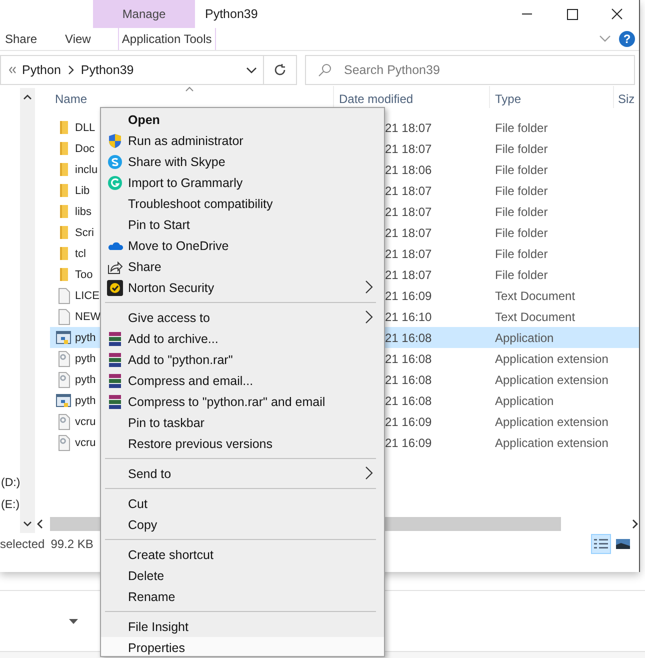 Image resolution: width=645 pixels, height=658 pixels. Describe the element at coordinates (144, 14) in the screenshot. I see `ribbon-group-label: Manage` at that location.